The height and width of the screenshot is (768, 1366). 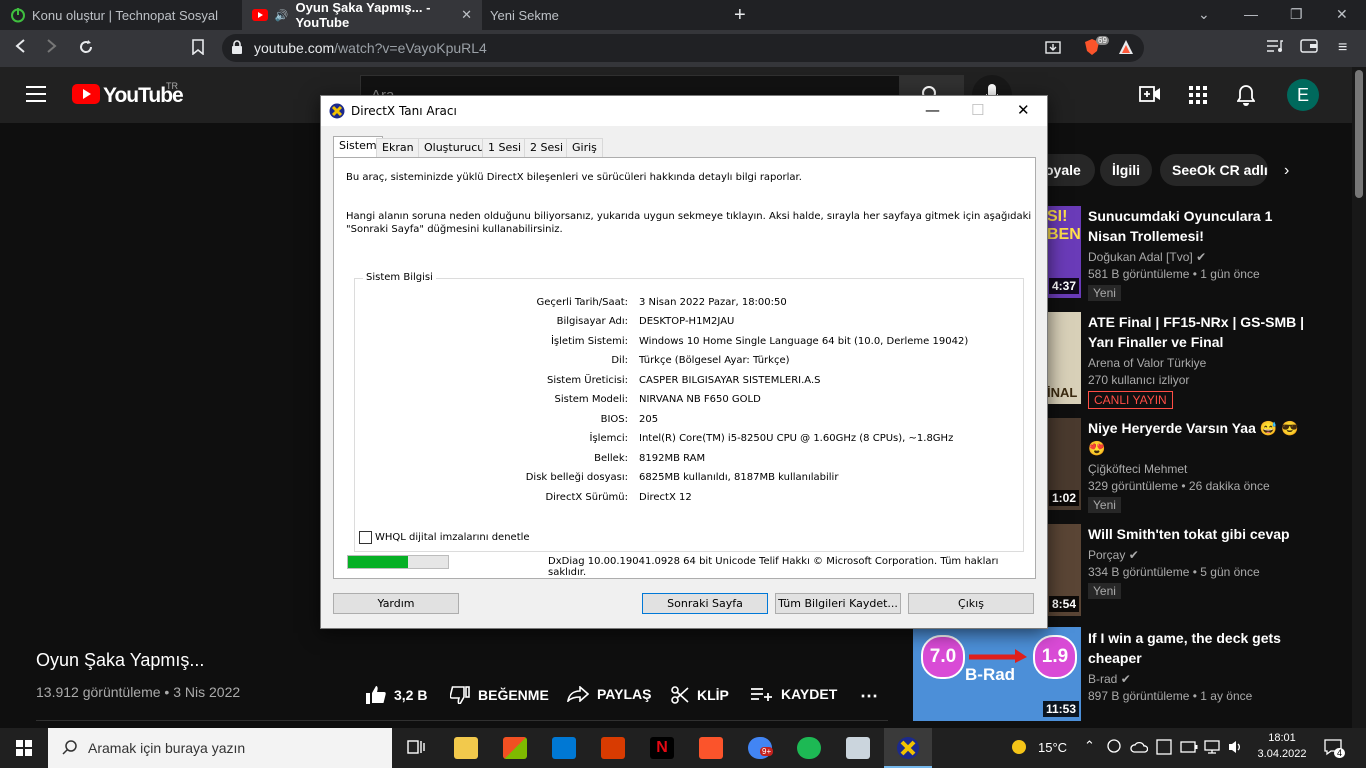 I want to click on playlist-icon, so click(x=1275, y=48).